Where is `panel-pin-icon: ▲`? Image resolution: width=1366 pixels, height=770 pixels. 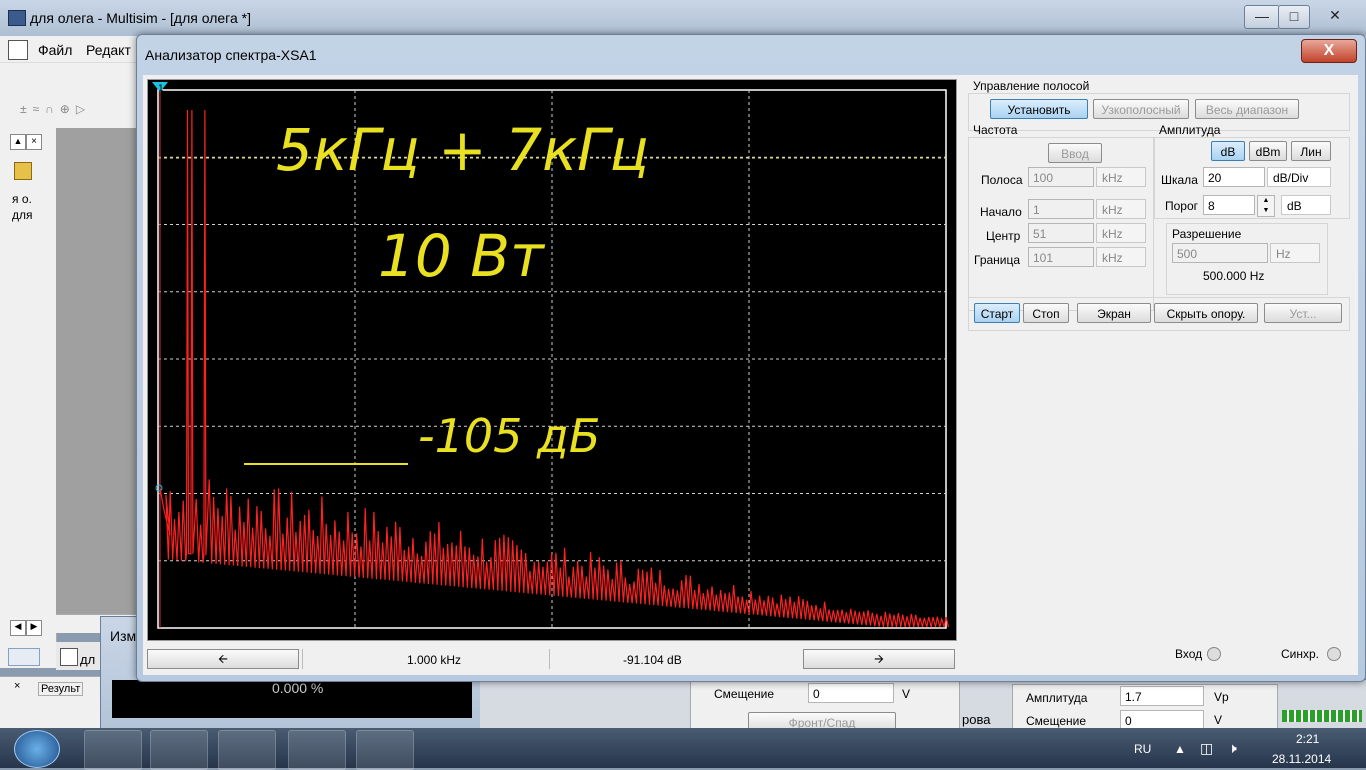
panel-pin-icon: ▲ is located at coordinates (18, 142).